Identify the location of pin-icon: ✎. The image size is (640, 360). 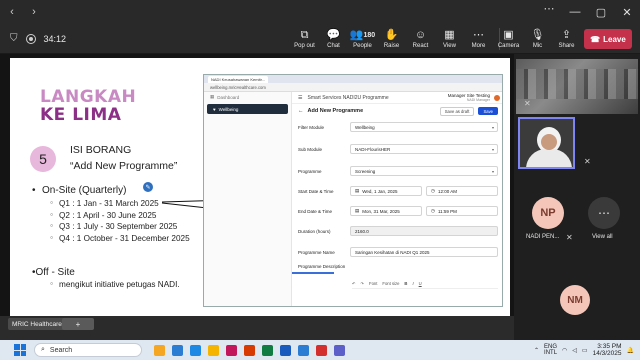
(148, 187).